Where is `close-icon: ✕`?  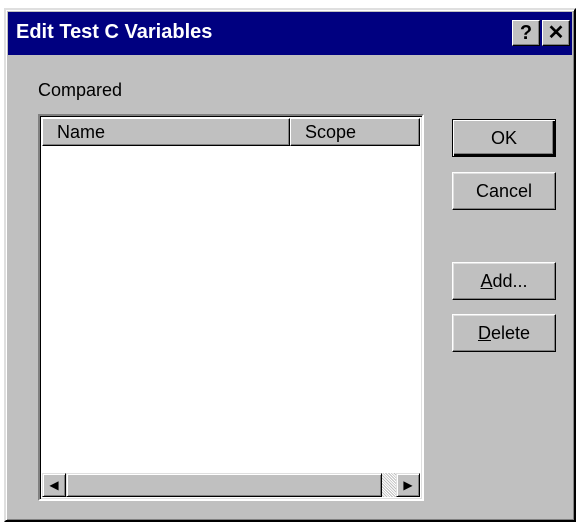 close-icon: ✕ is located at coordinates (556, 33).